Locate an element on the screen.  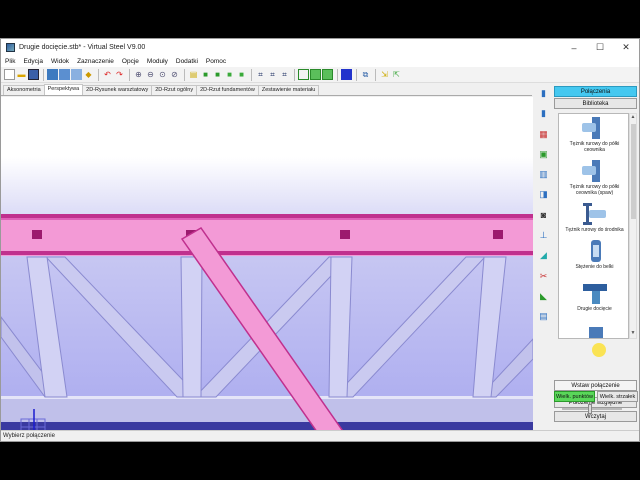
library-scrollbar: ▲ ▼ is located at coordinates (633, 226).